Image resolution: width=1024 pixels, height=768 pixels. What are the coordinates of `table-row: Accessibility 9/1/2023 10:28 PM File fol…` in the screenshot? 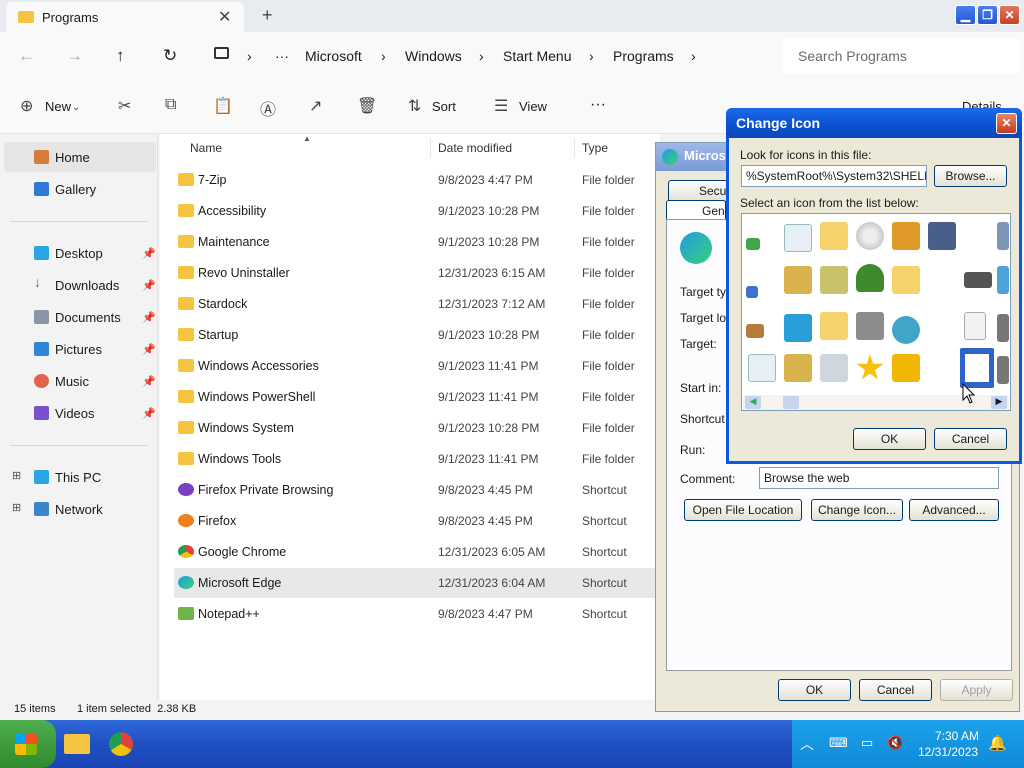 It's located at (419, 211).